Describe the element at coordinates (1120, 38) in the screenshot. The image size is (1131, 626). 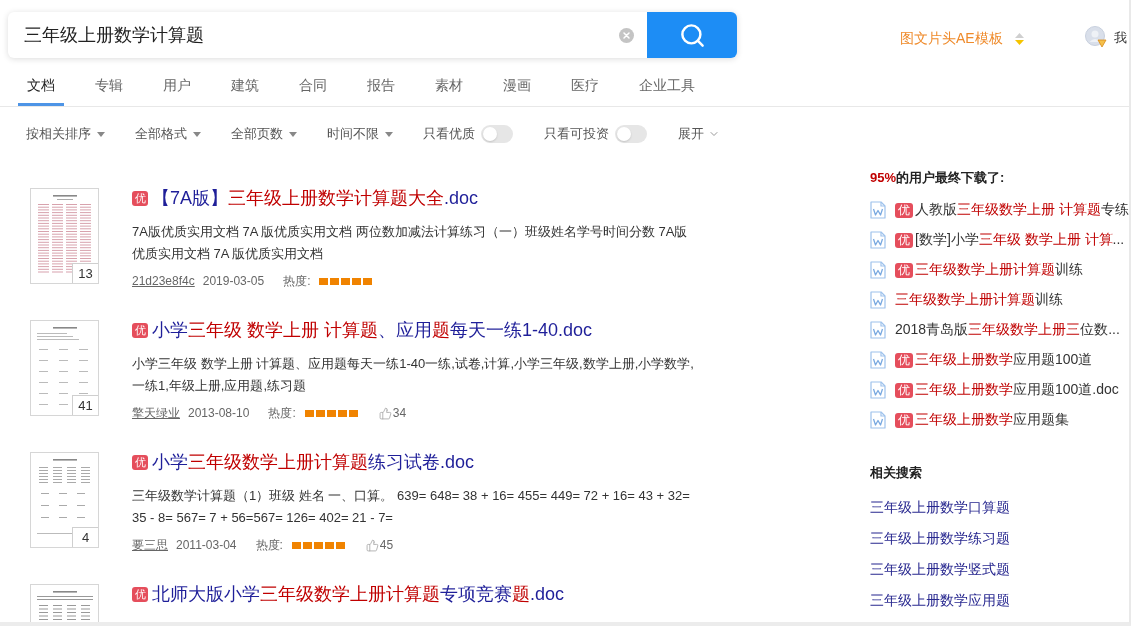
I see `user-menu-label: 我` at that location.